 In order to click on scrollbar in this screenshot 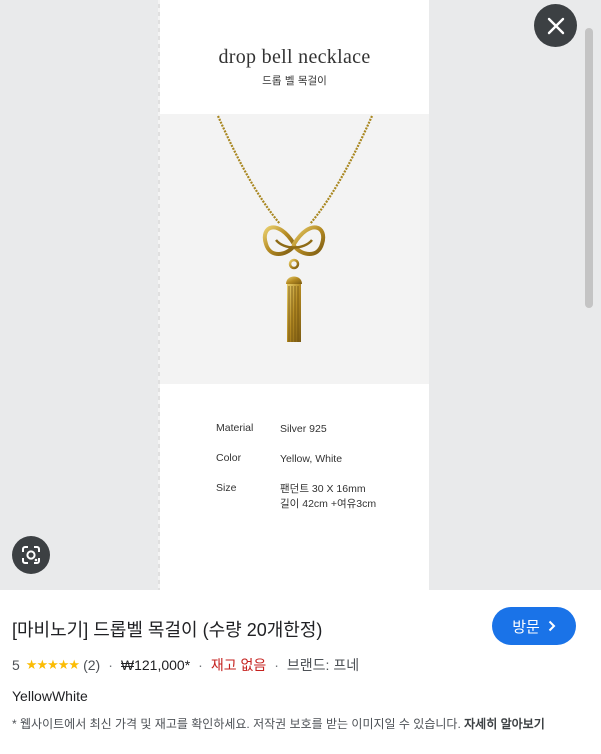, I will do `click(589, 168)`.